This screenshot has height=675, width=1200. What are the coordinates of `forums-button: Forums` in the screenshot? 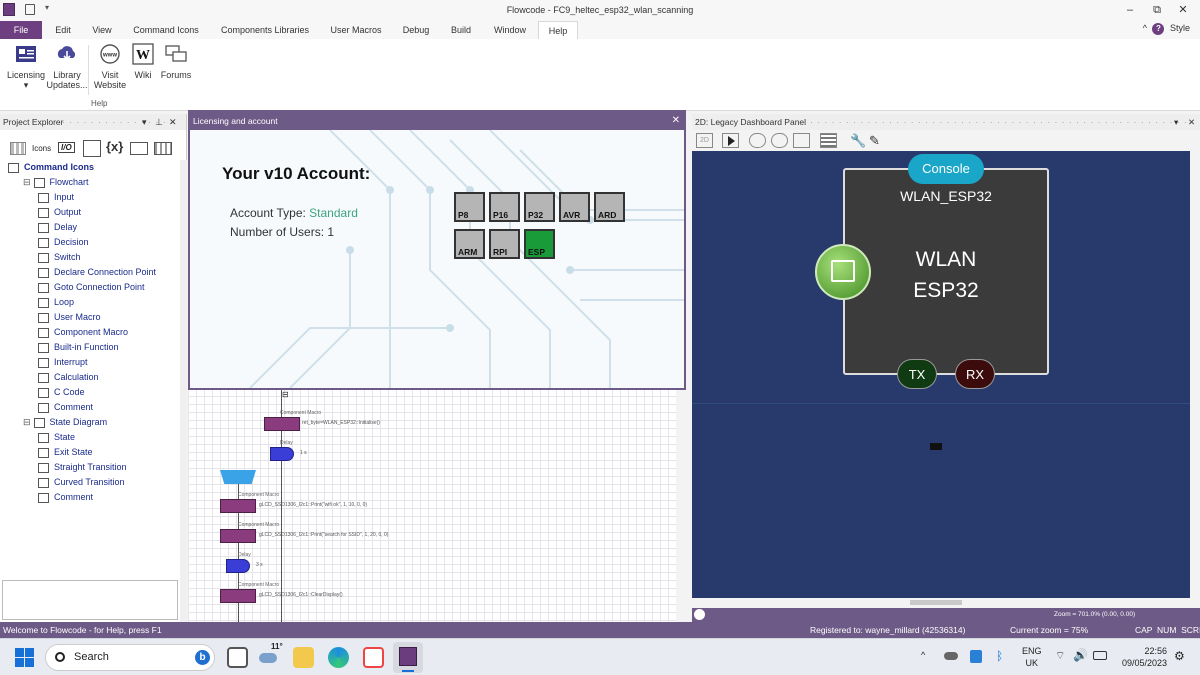 It's located at (176, 61).